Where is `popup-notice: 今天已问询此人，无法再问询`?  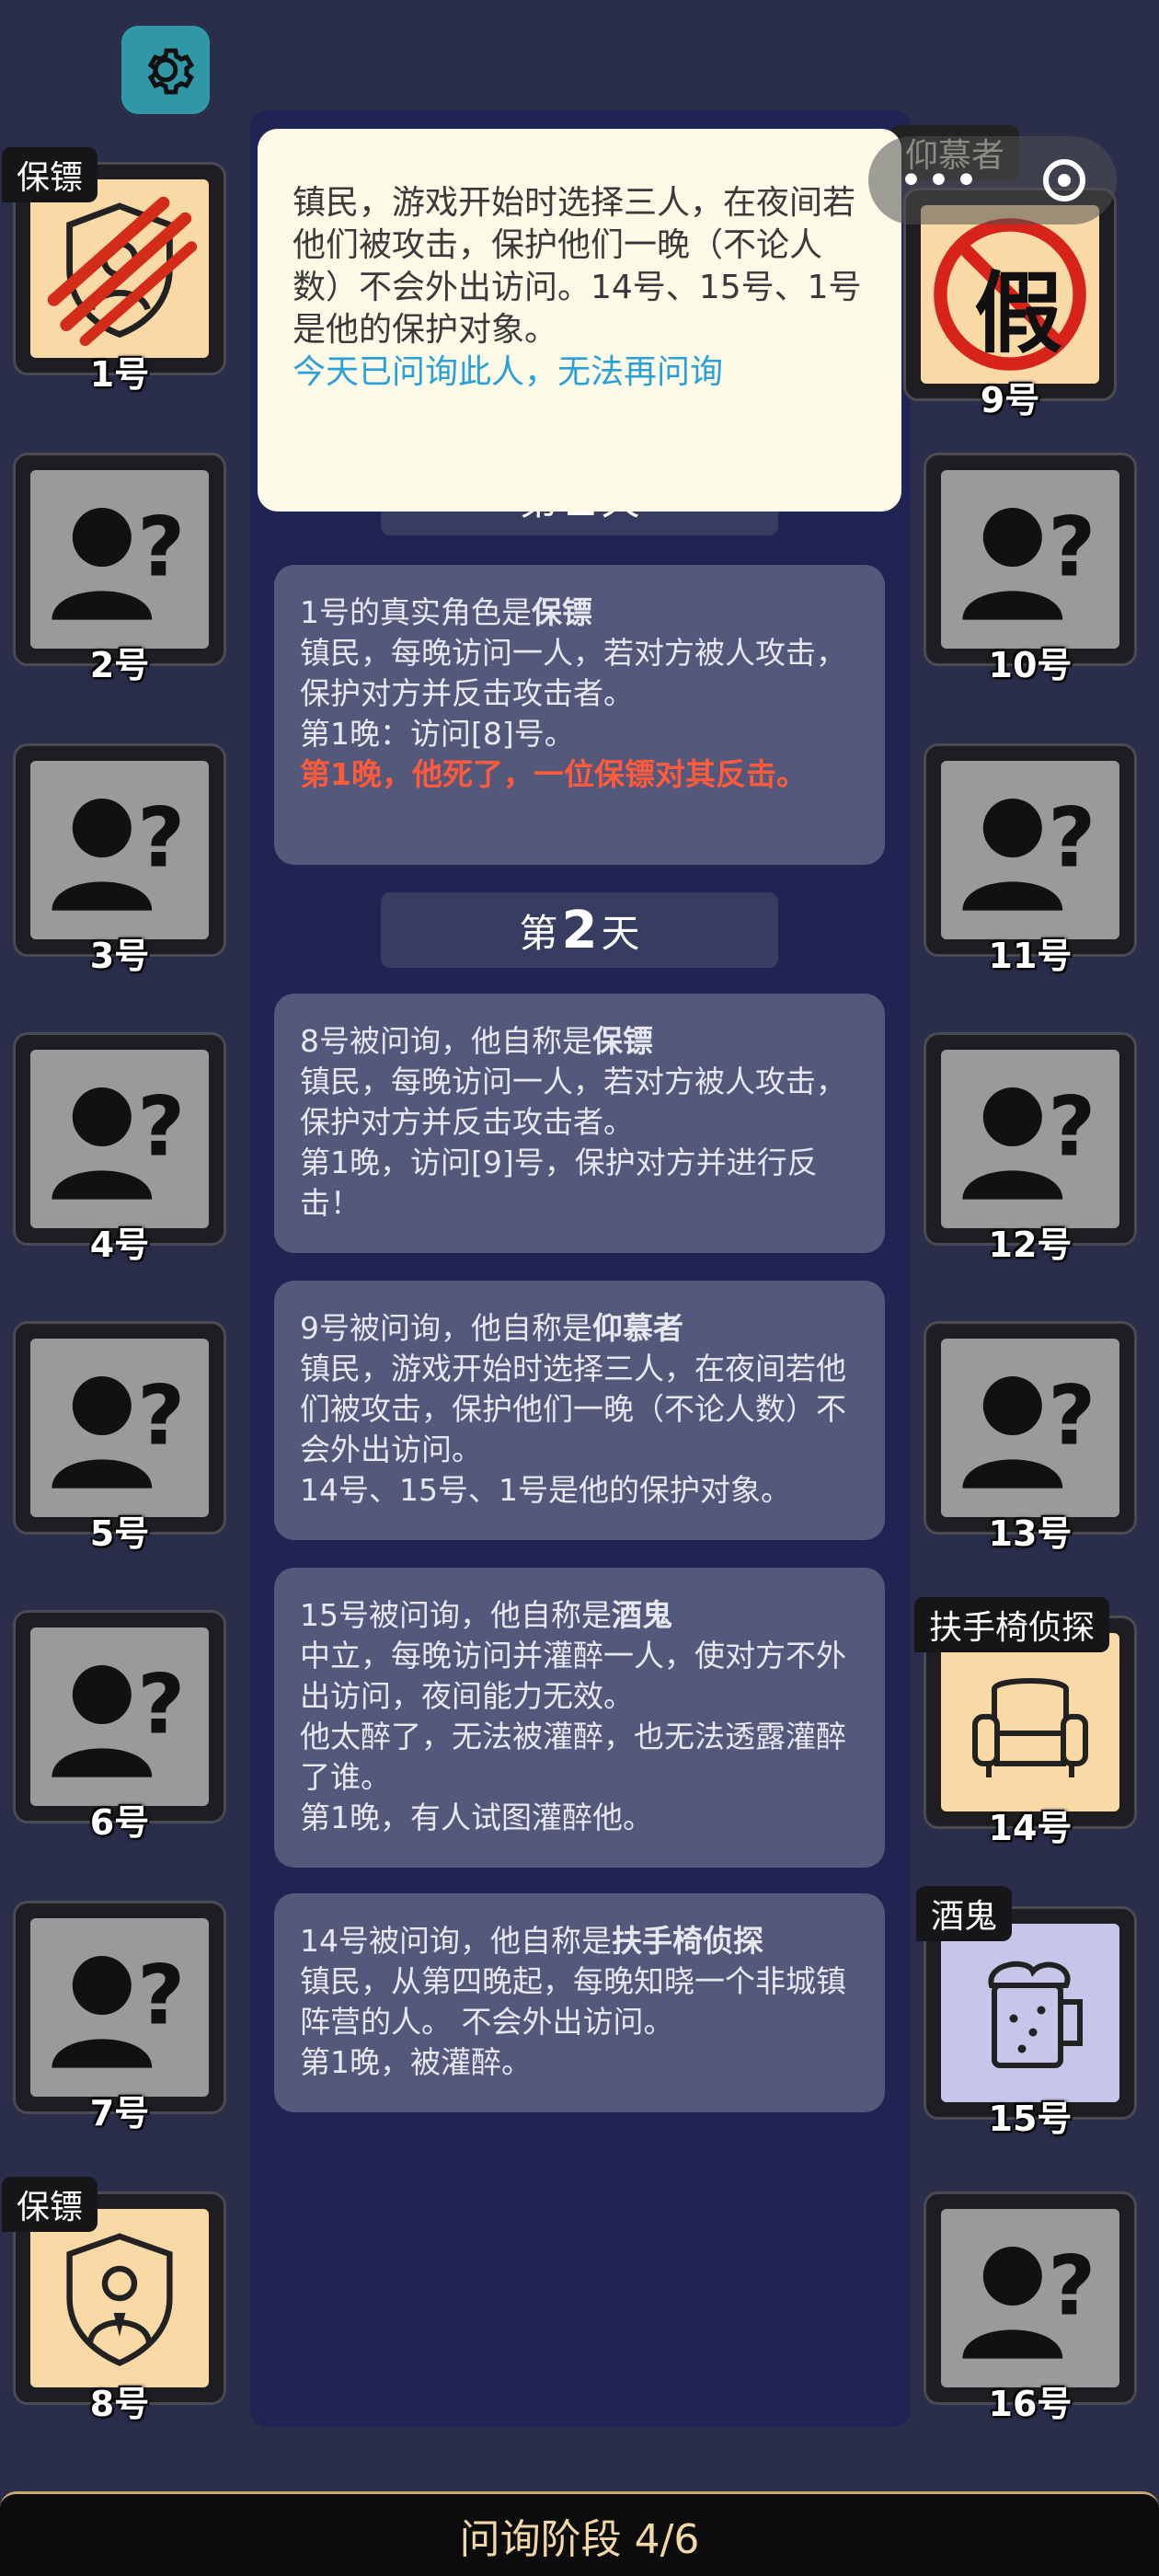
popup-notice: 今天已问询此人，无法再问询 is located at coordinates (508, 372).